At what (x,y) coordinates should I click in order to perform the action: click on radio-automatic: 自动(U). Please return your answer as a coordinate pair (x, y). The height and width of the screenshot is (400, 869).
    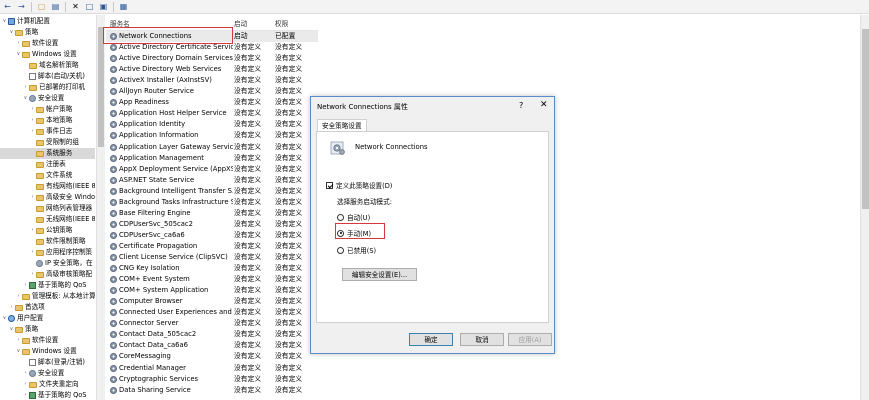
    Looking at the image, I should click on (353, 217).